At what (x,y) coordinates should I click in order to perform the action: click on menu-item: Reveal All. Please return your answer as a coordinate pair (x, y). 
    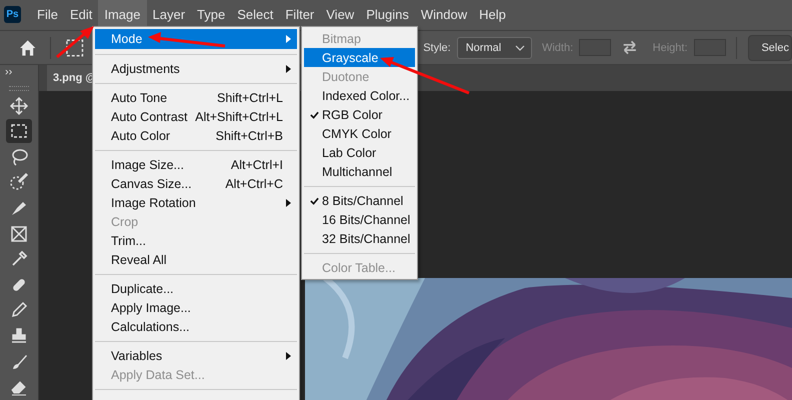
    Looking at the image, I should click on (196, 259).